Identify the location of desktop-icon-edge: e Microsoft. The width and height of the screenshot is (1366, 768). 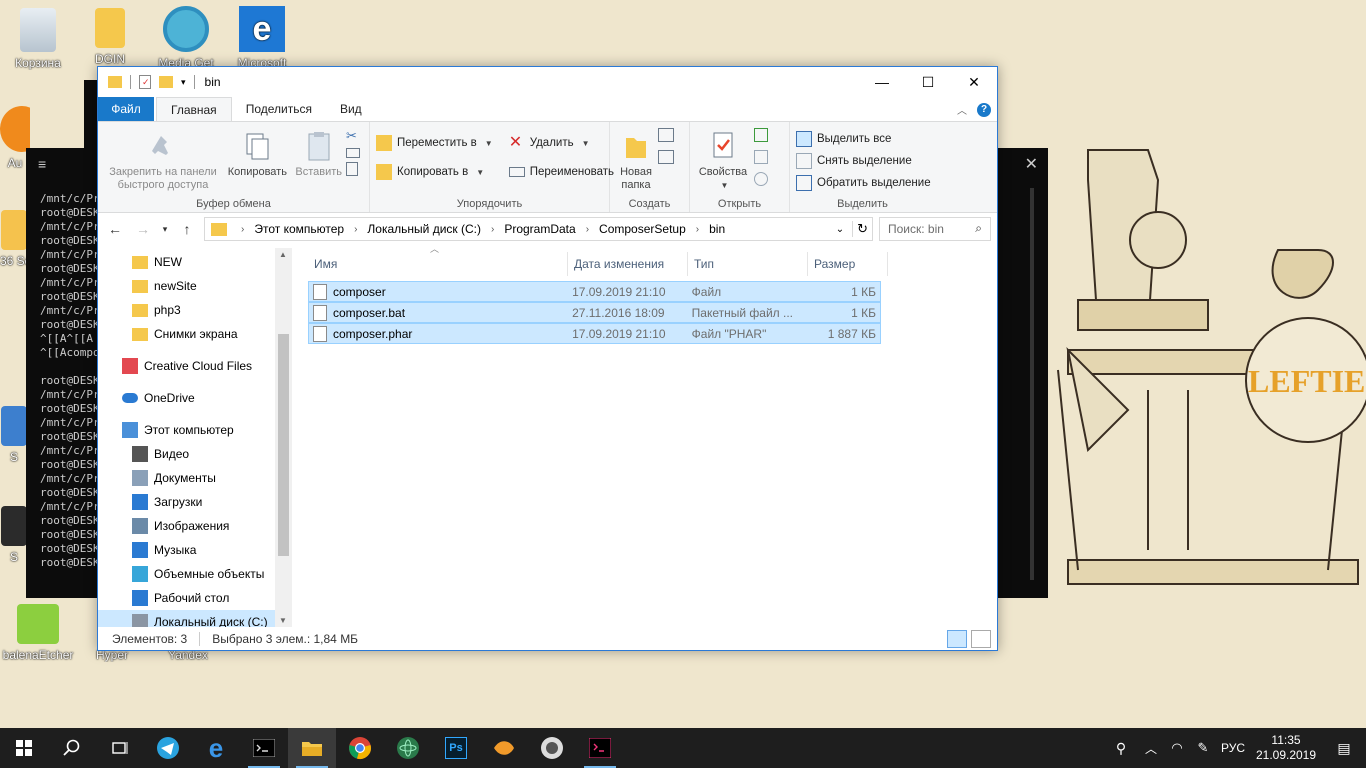
(262, 38).